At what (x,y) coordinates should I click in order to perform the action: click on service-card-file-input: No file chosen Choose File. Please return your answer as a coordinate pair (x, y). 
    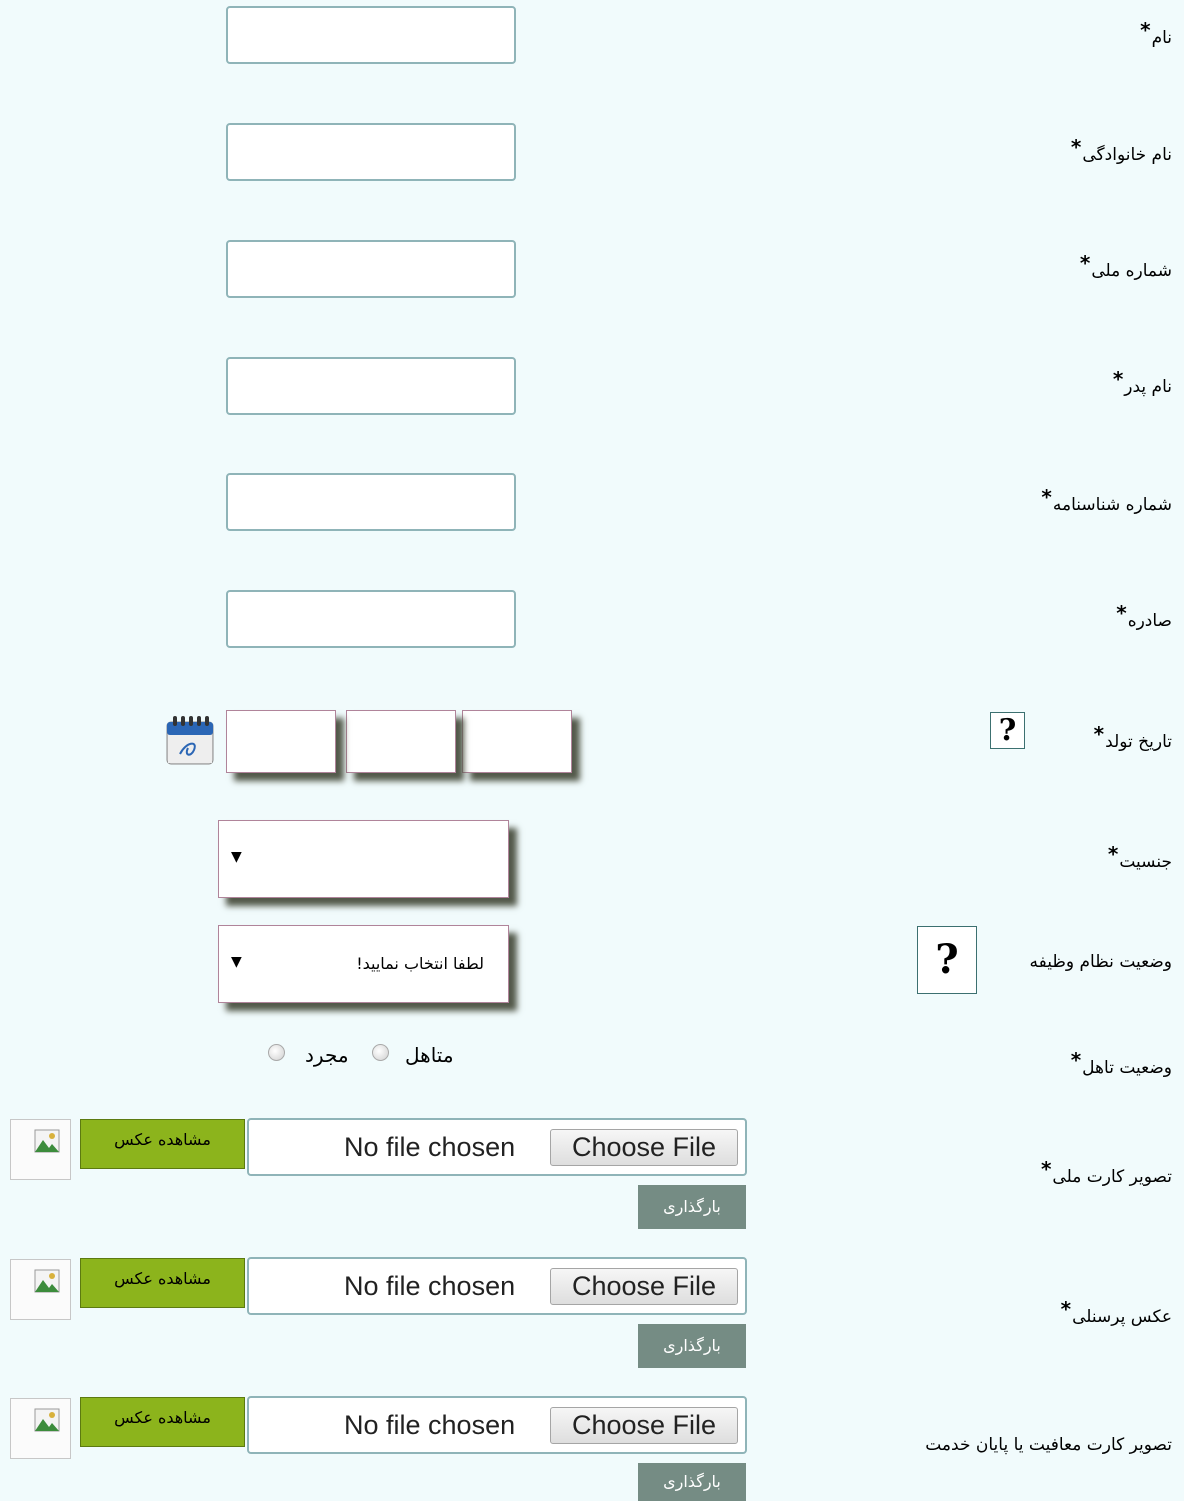
    Looking at the image, I should click on (497, 1425).